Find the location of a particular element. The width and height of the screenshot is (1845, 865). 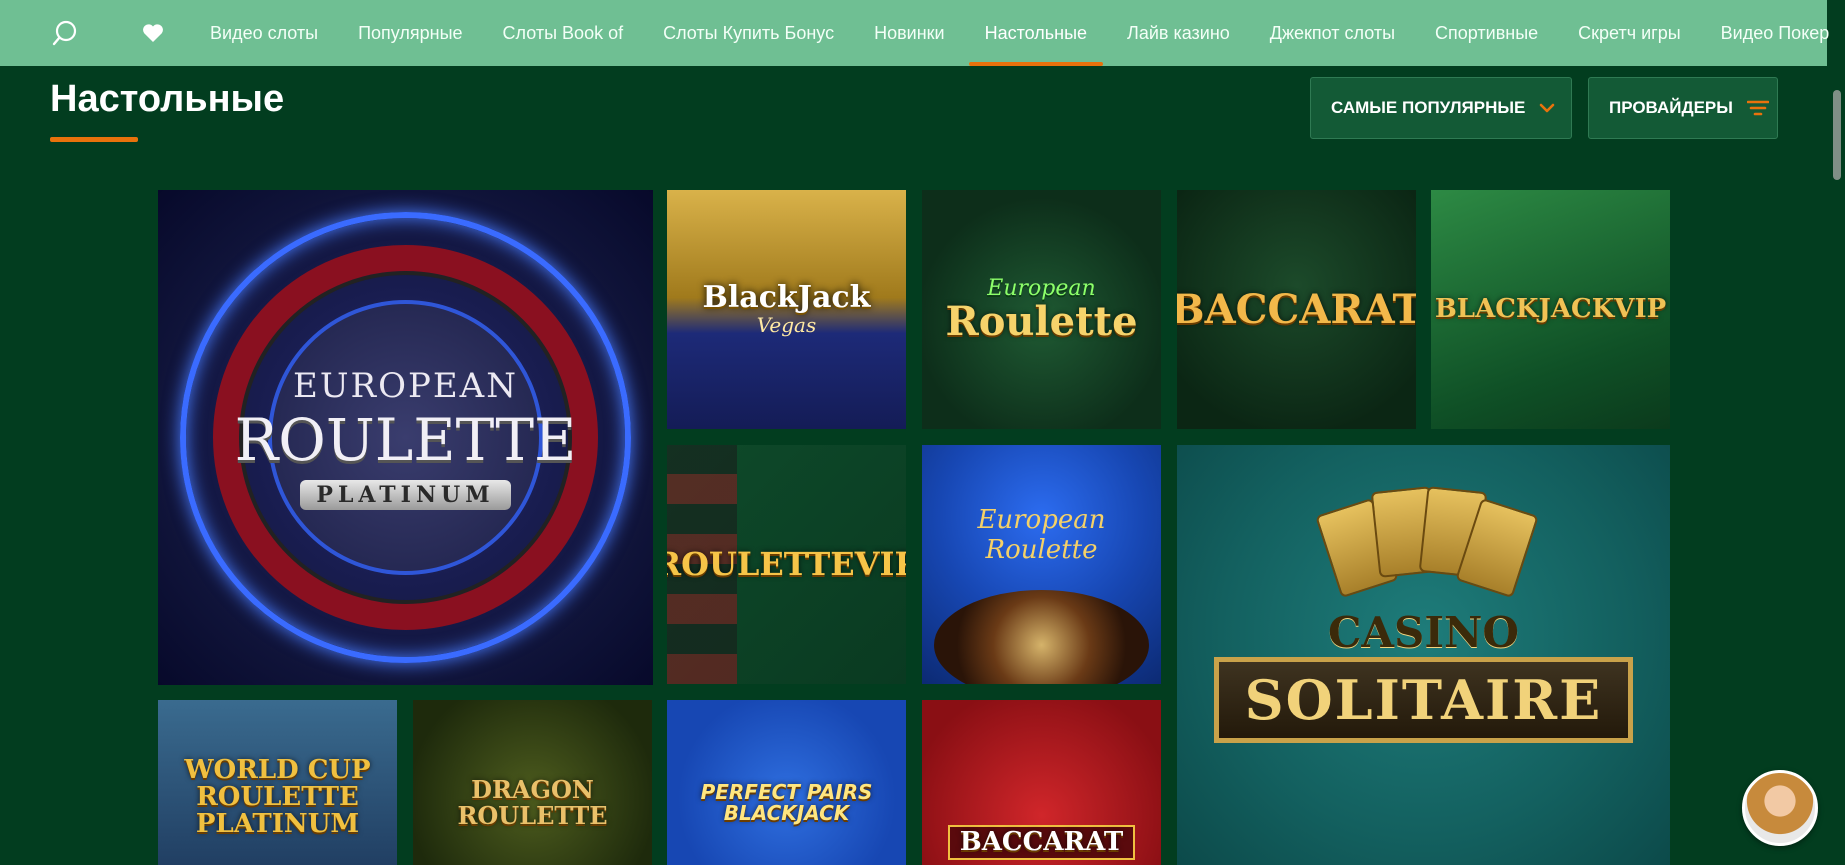

game-title-line-3: PLATINUM is located at coordinates (405, 494).